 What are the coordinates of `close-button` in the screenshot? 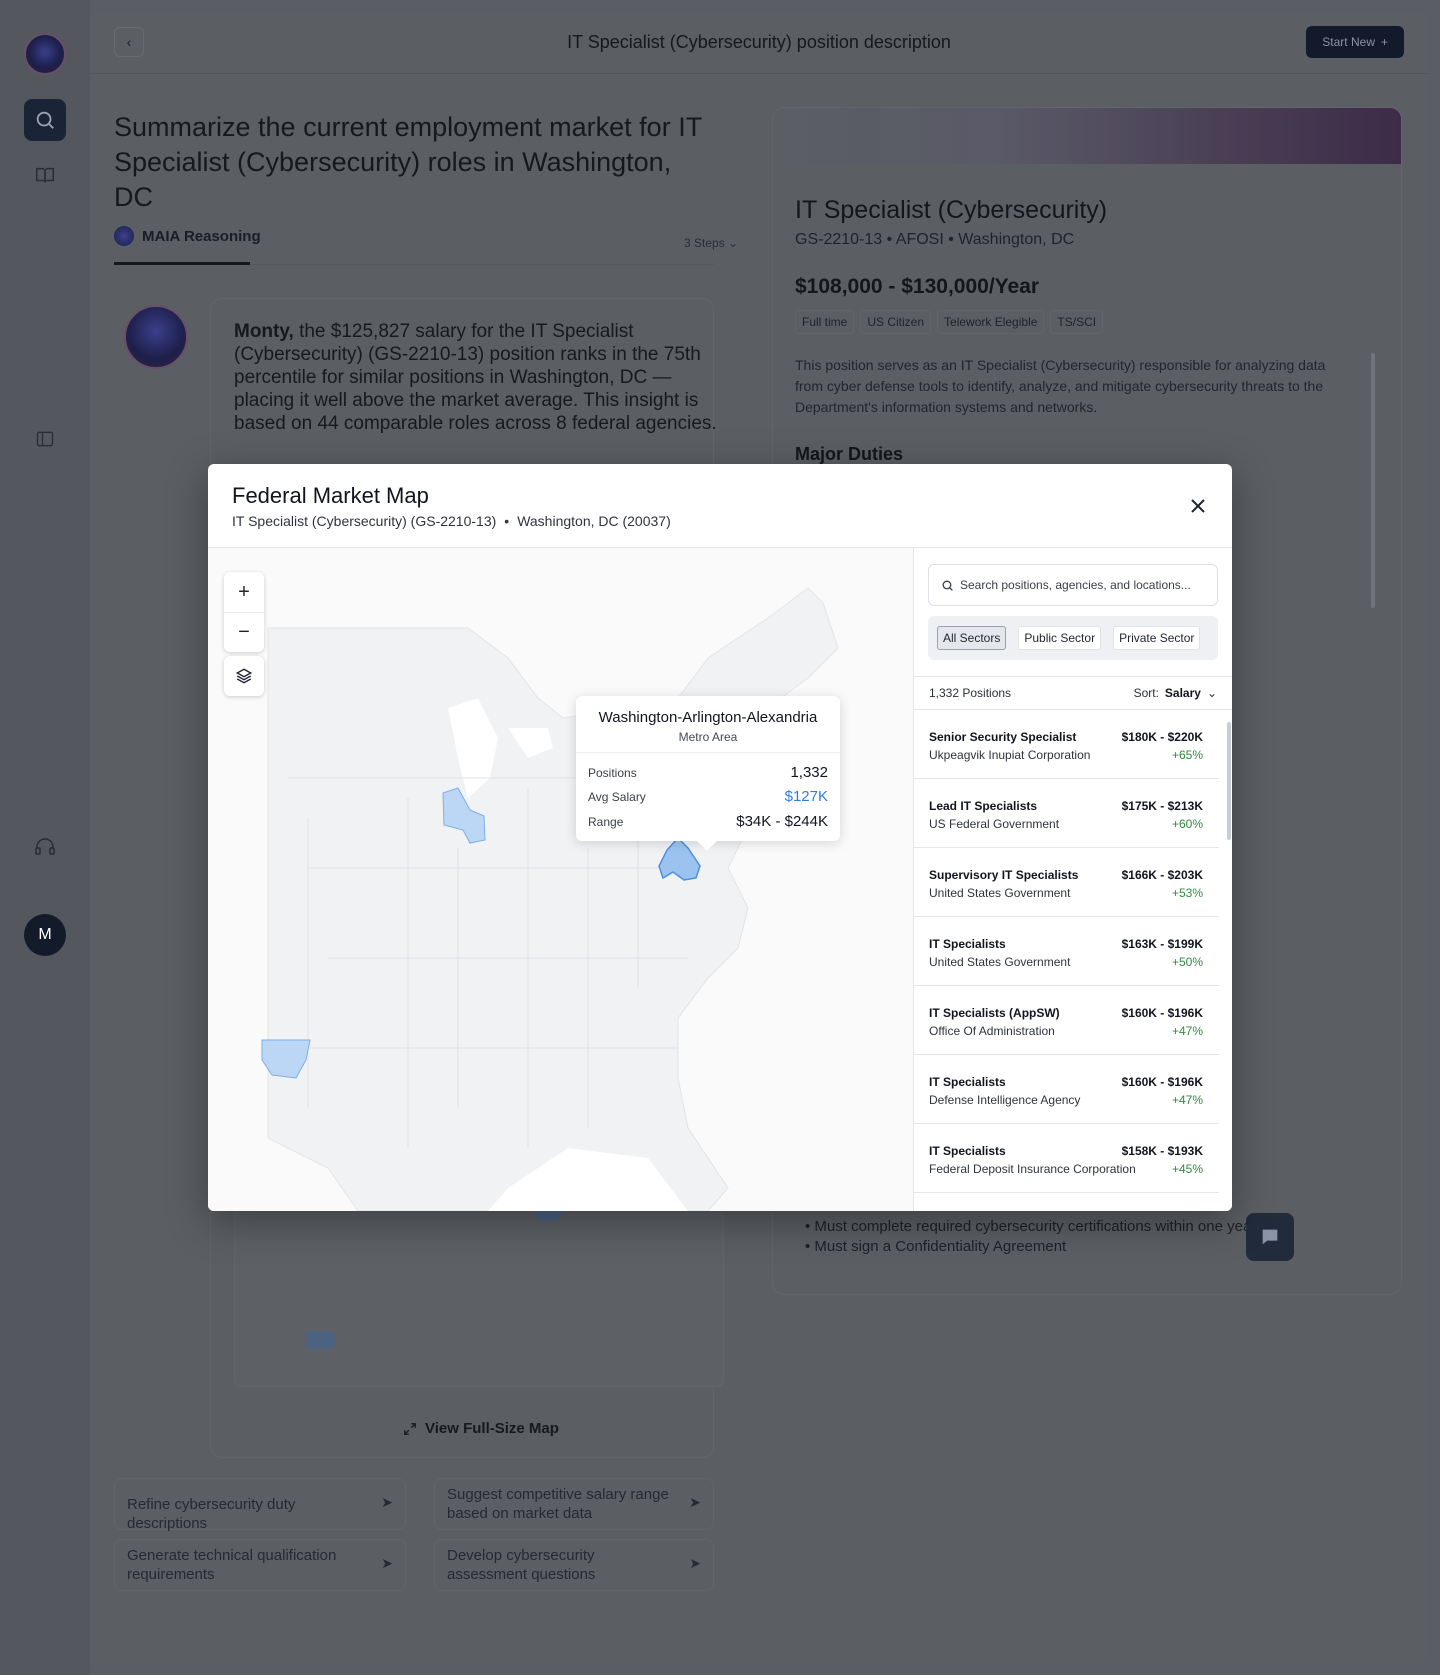 It's located at (1198, 506).